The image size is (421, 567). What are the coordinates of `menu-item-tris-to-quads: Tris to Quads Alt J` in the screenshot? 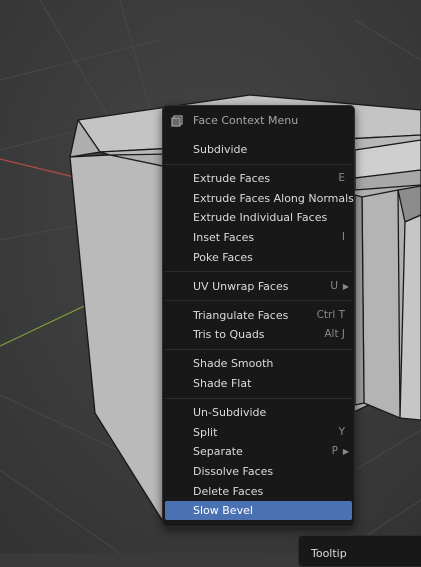 It's located at (258, 334).